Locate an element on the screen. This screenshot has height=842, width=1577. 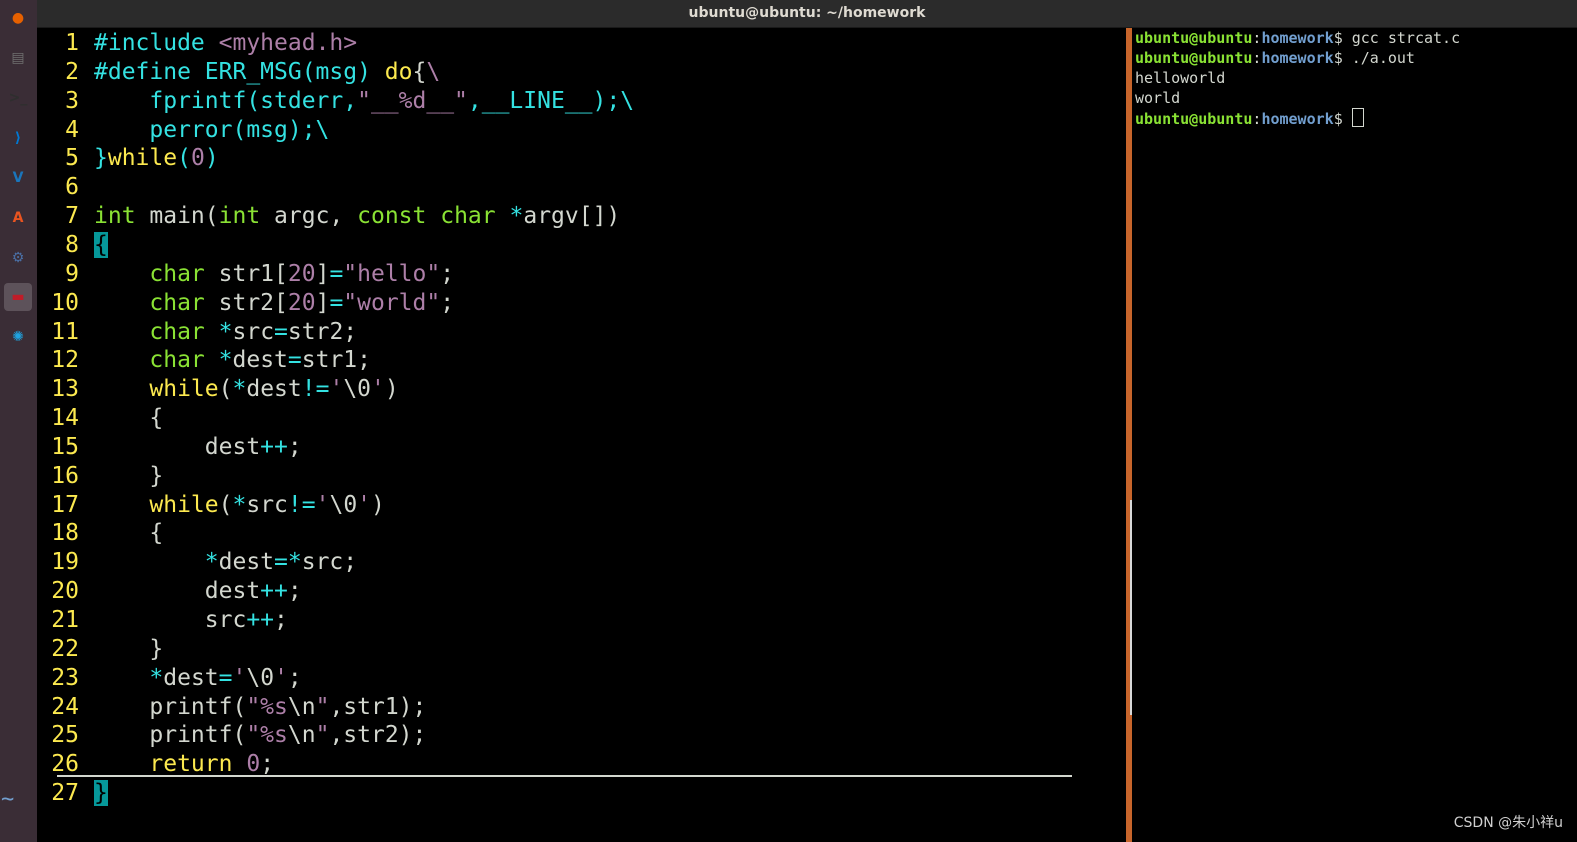
vscode-glyph: ⟩ is located at coordinates (18, 138).